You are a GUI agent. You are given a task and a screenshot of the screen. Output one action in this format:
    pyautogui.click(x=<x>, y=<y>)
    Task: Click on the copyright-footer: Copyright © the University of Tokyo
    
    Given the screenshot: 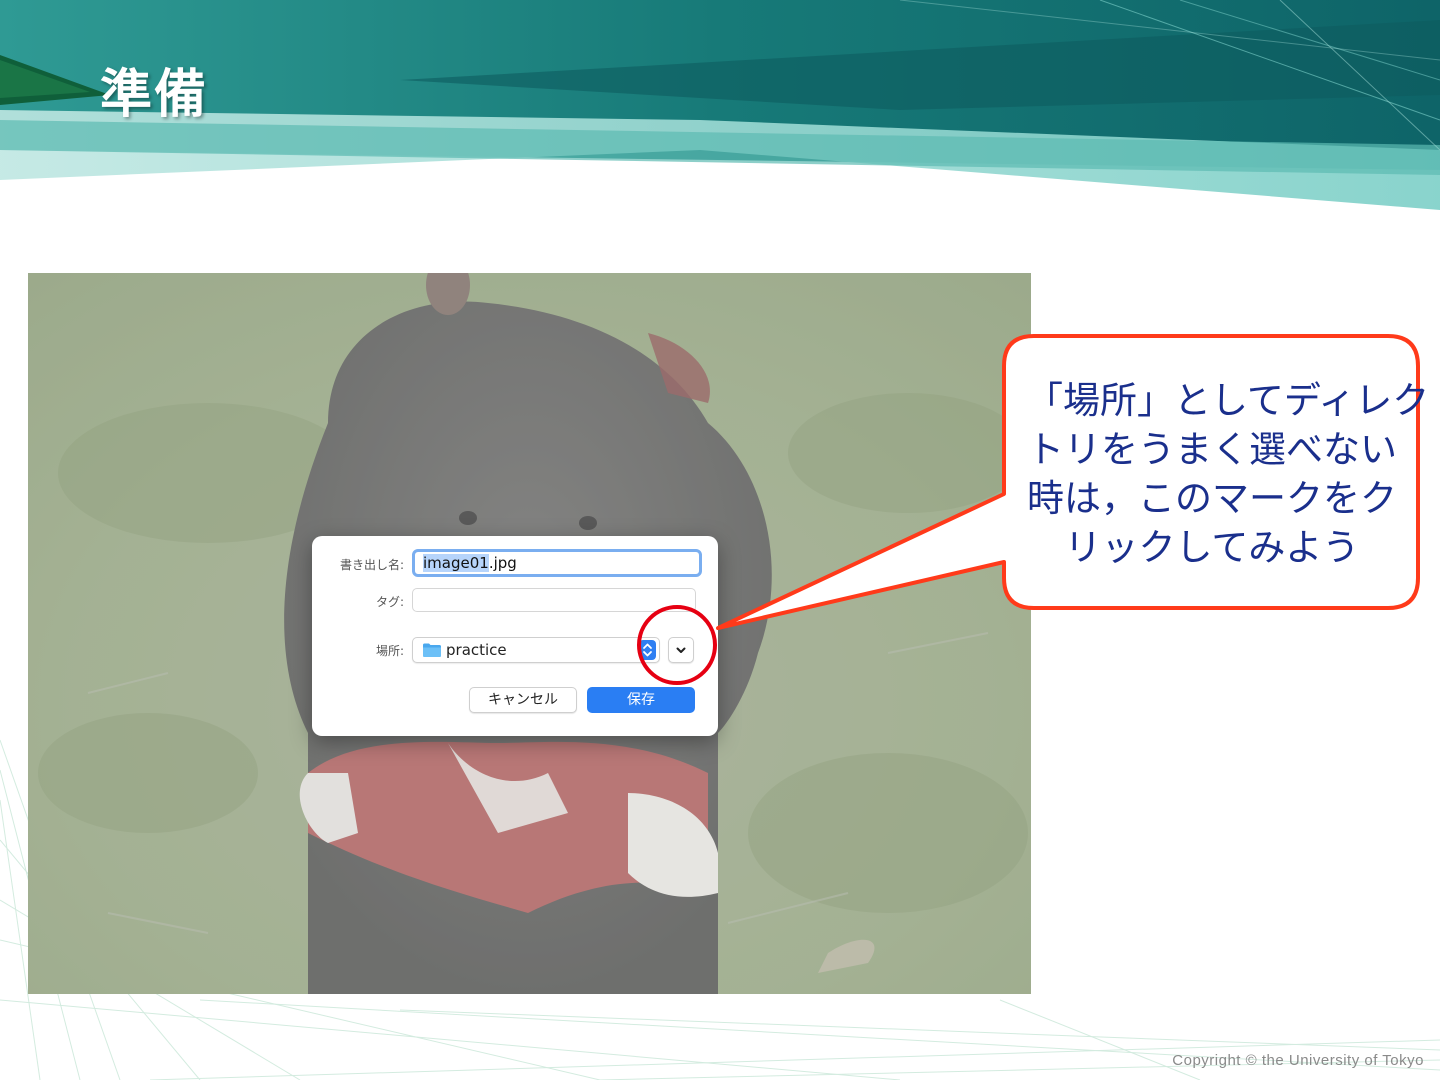 What is the action you would take?
    pyautogui.click(x=1298, y=1060)
    